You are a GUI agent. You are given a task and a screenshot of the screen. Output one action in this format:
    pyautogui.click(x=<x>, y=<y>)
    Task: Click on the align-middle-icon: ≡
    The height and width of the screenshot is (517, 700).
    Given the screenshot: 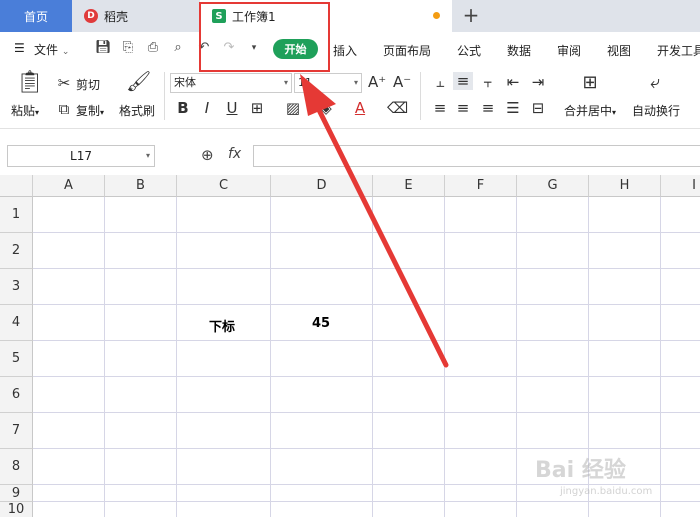 What is the action you would take?
    pyautogui.click(x=463, y=81)
    